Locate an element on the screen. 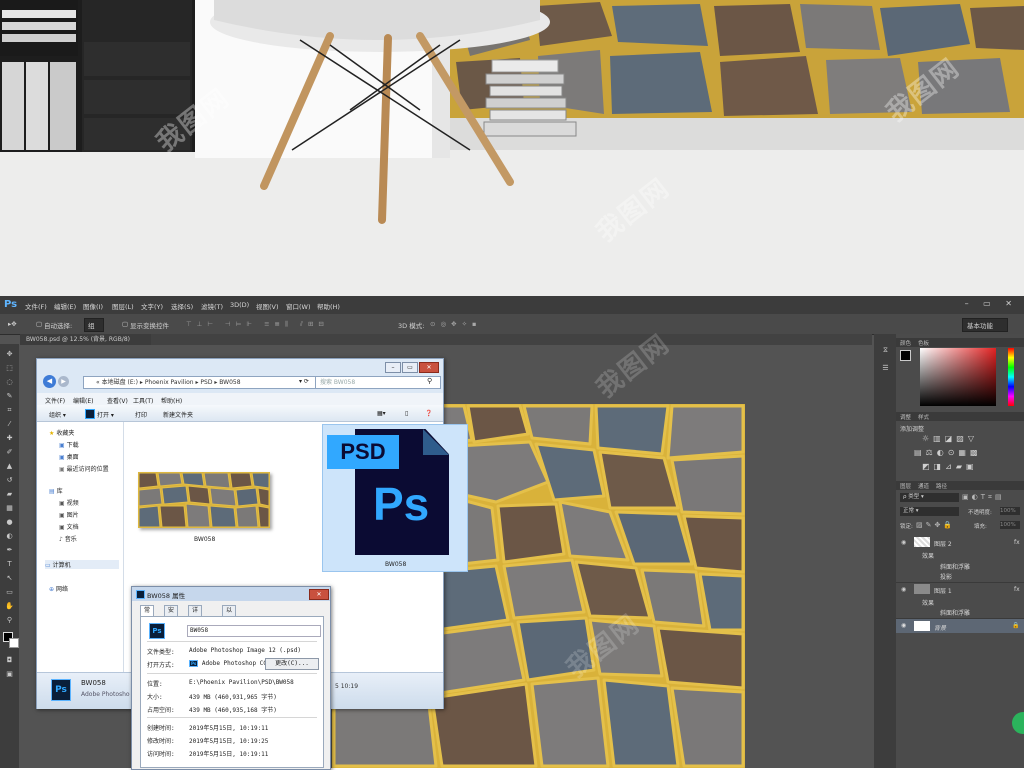 The image size is (1024, 770). fill-field: 100% is located at coordinates (1010, 525).